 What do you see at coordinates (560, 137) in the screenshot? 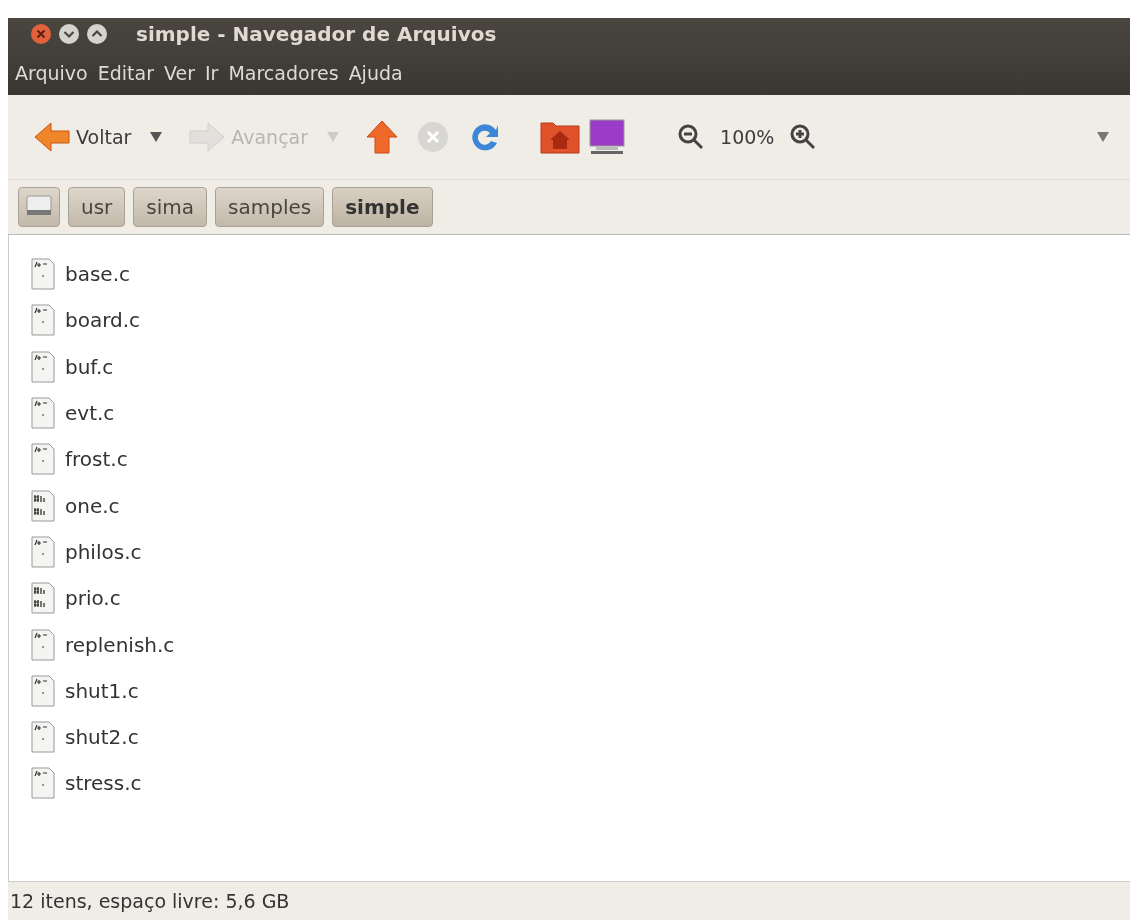
I see `home-folder-icon` at bounding box center [560, 137].